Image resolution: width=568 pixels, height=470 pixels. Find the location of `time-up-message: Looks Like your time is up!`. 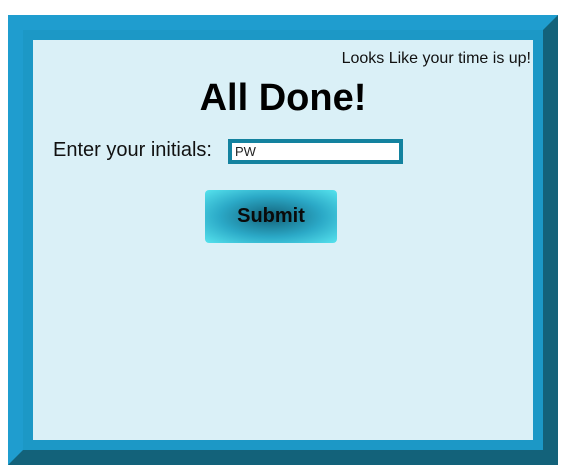

time-up-message: Looks Like your time is up! is located at coordinates (436, 58).